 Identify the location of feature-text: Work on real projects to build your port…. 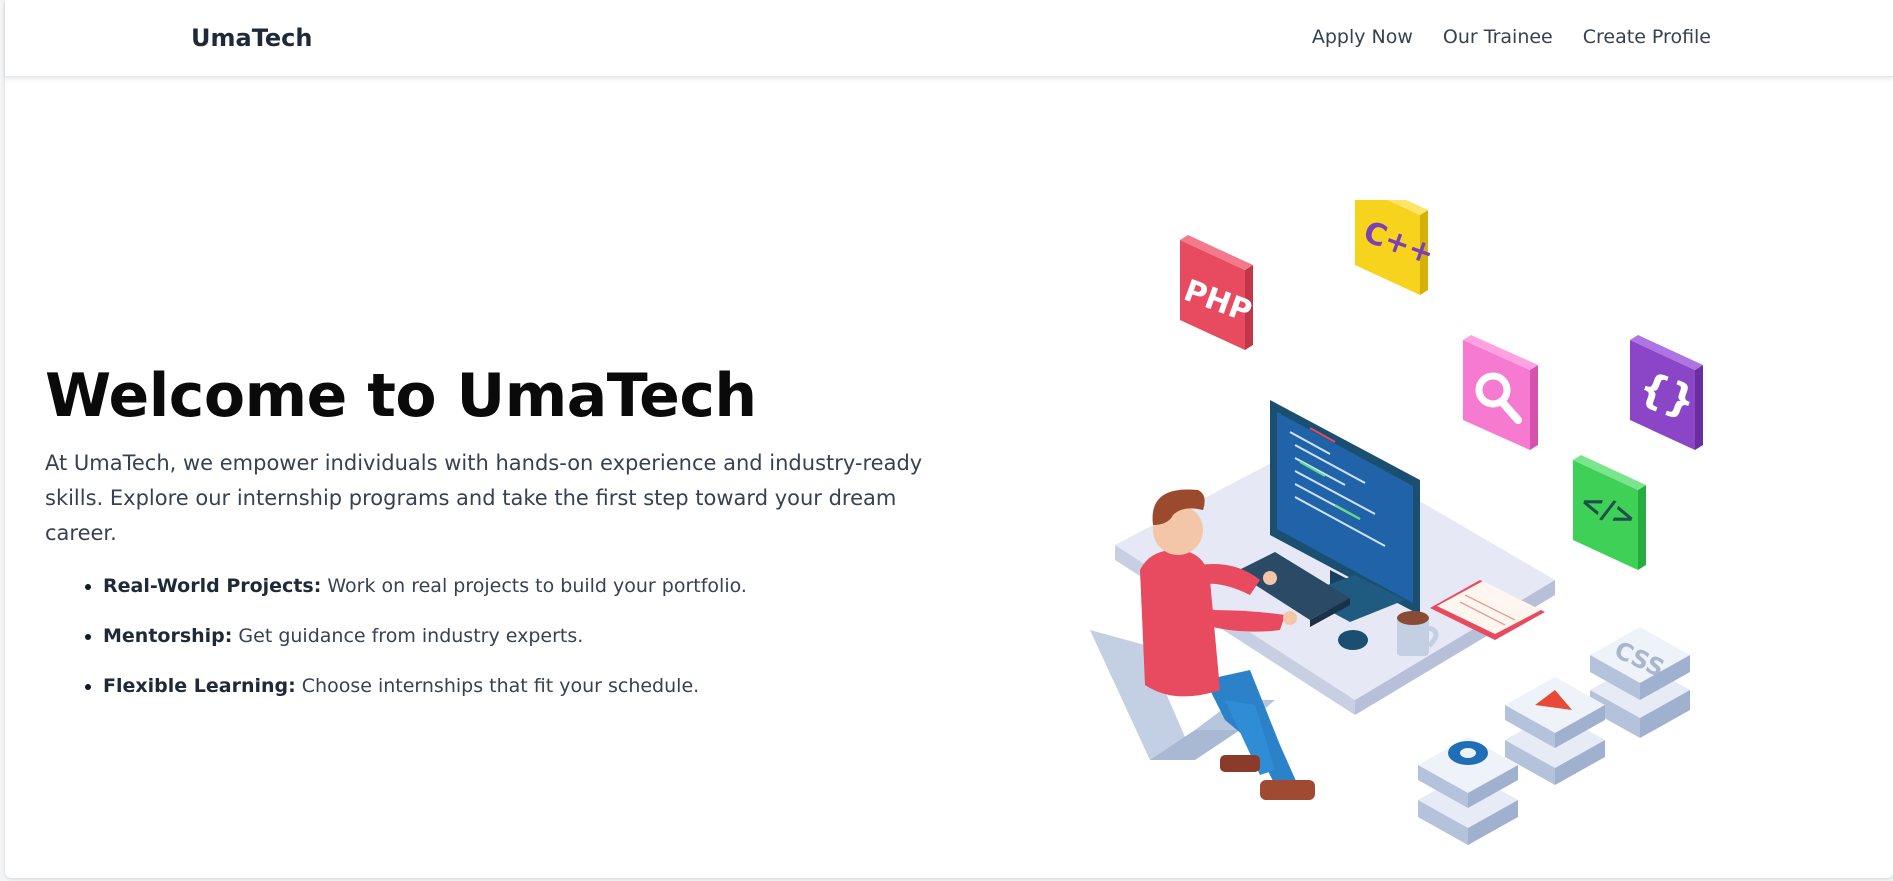
(534, 586).